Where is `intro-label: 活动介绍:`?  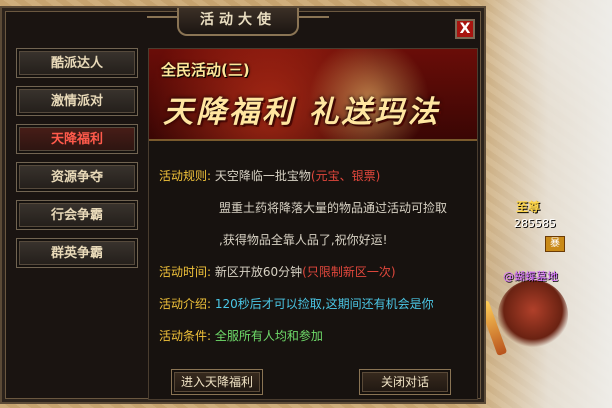 intro-label: 活动介绍: is located at coordinates (185, 304).